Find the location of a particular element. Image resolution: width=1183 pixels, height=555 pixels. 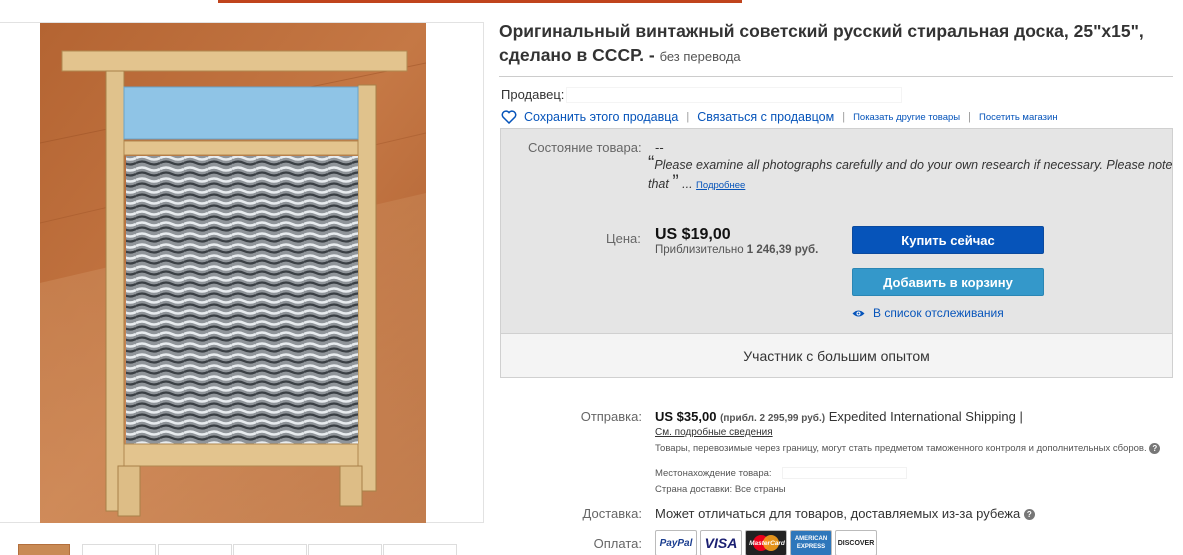

mastercard-text: MasterCard is located at coordinates (767, 543).